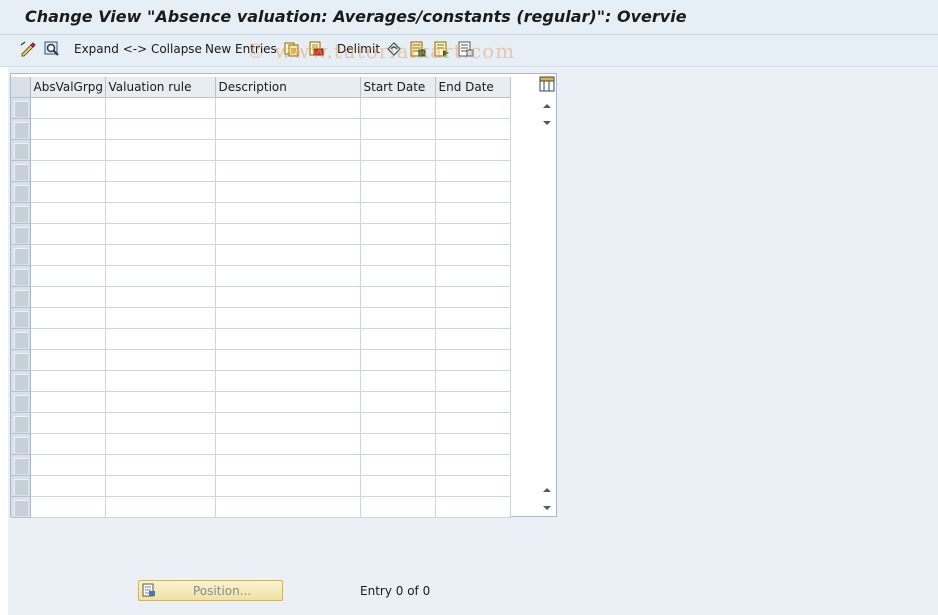 The image size is (938, 615). What do you see at coordinates (473, 87) in the screenshot?
I see `column-header-end-date: End Date` at bounding box center [473, 87].